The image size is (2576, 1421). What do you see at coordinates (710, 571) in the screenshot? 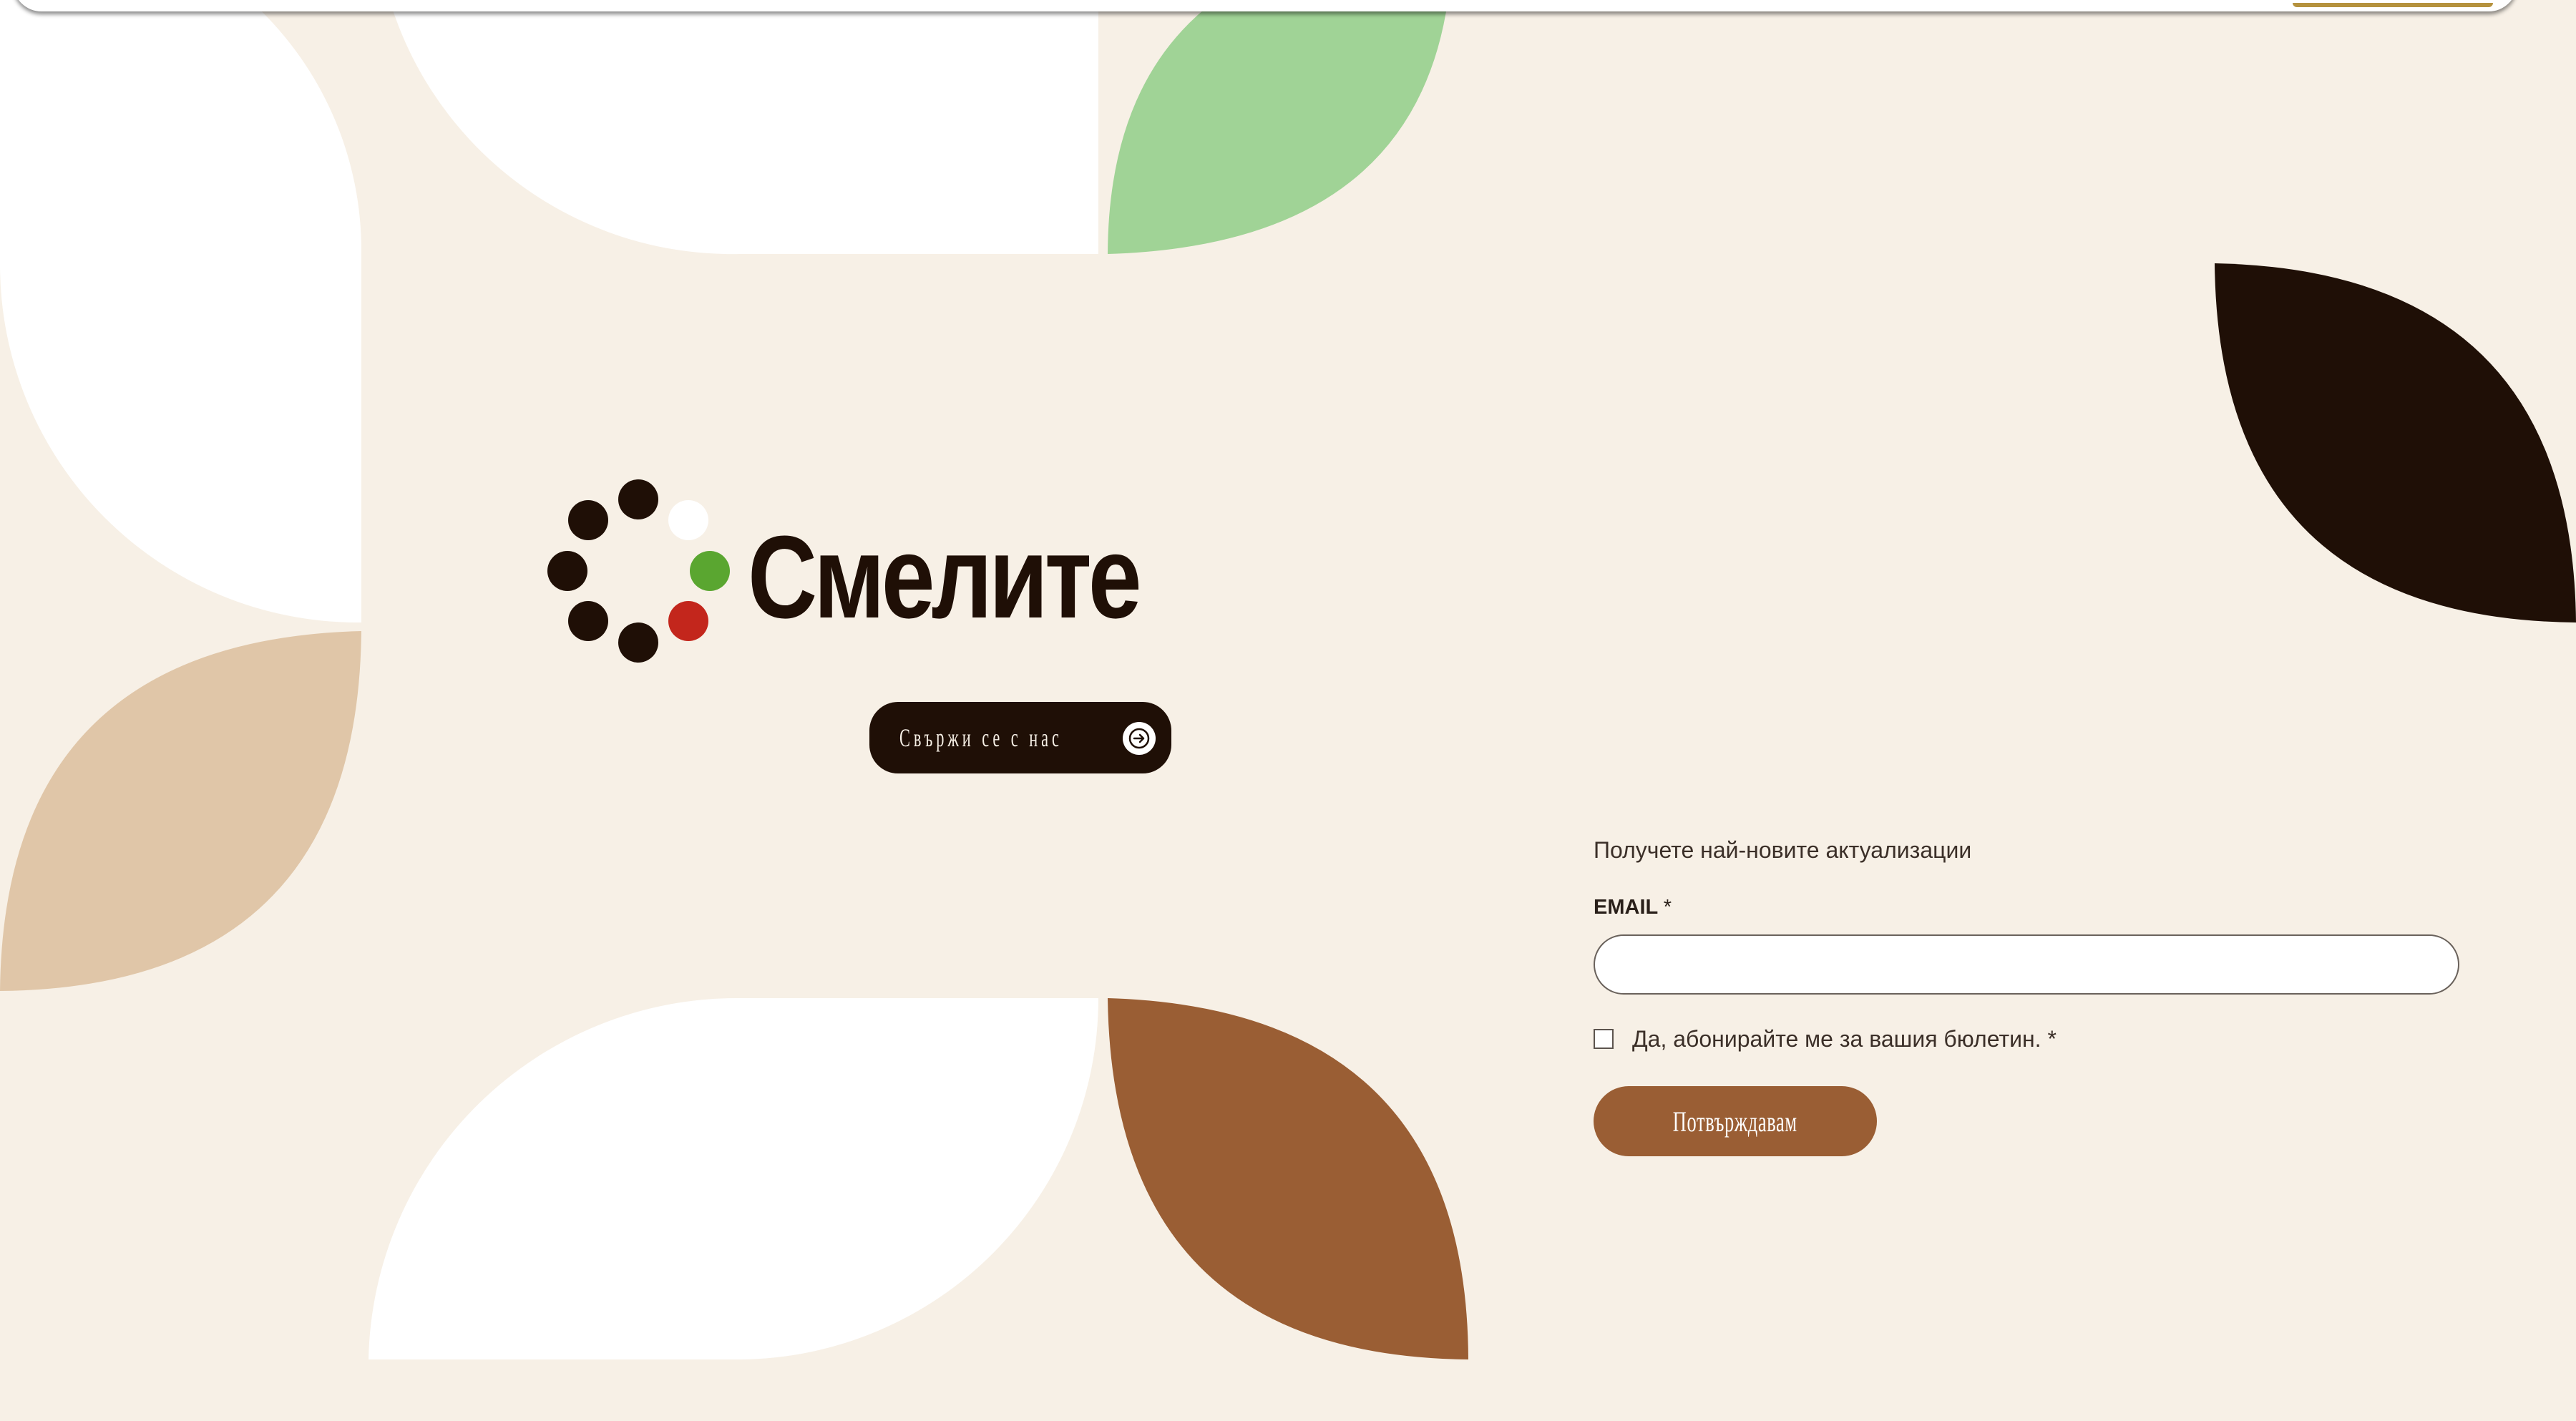
I see `logo-dot-green` at bounding box center [710, 571].